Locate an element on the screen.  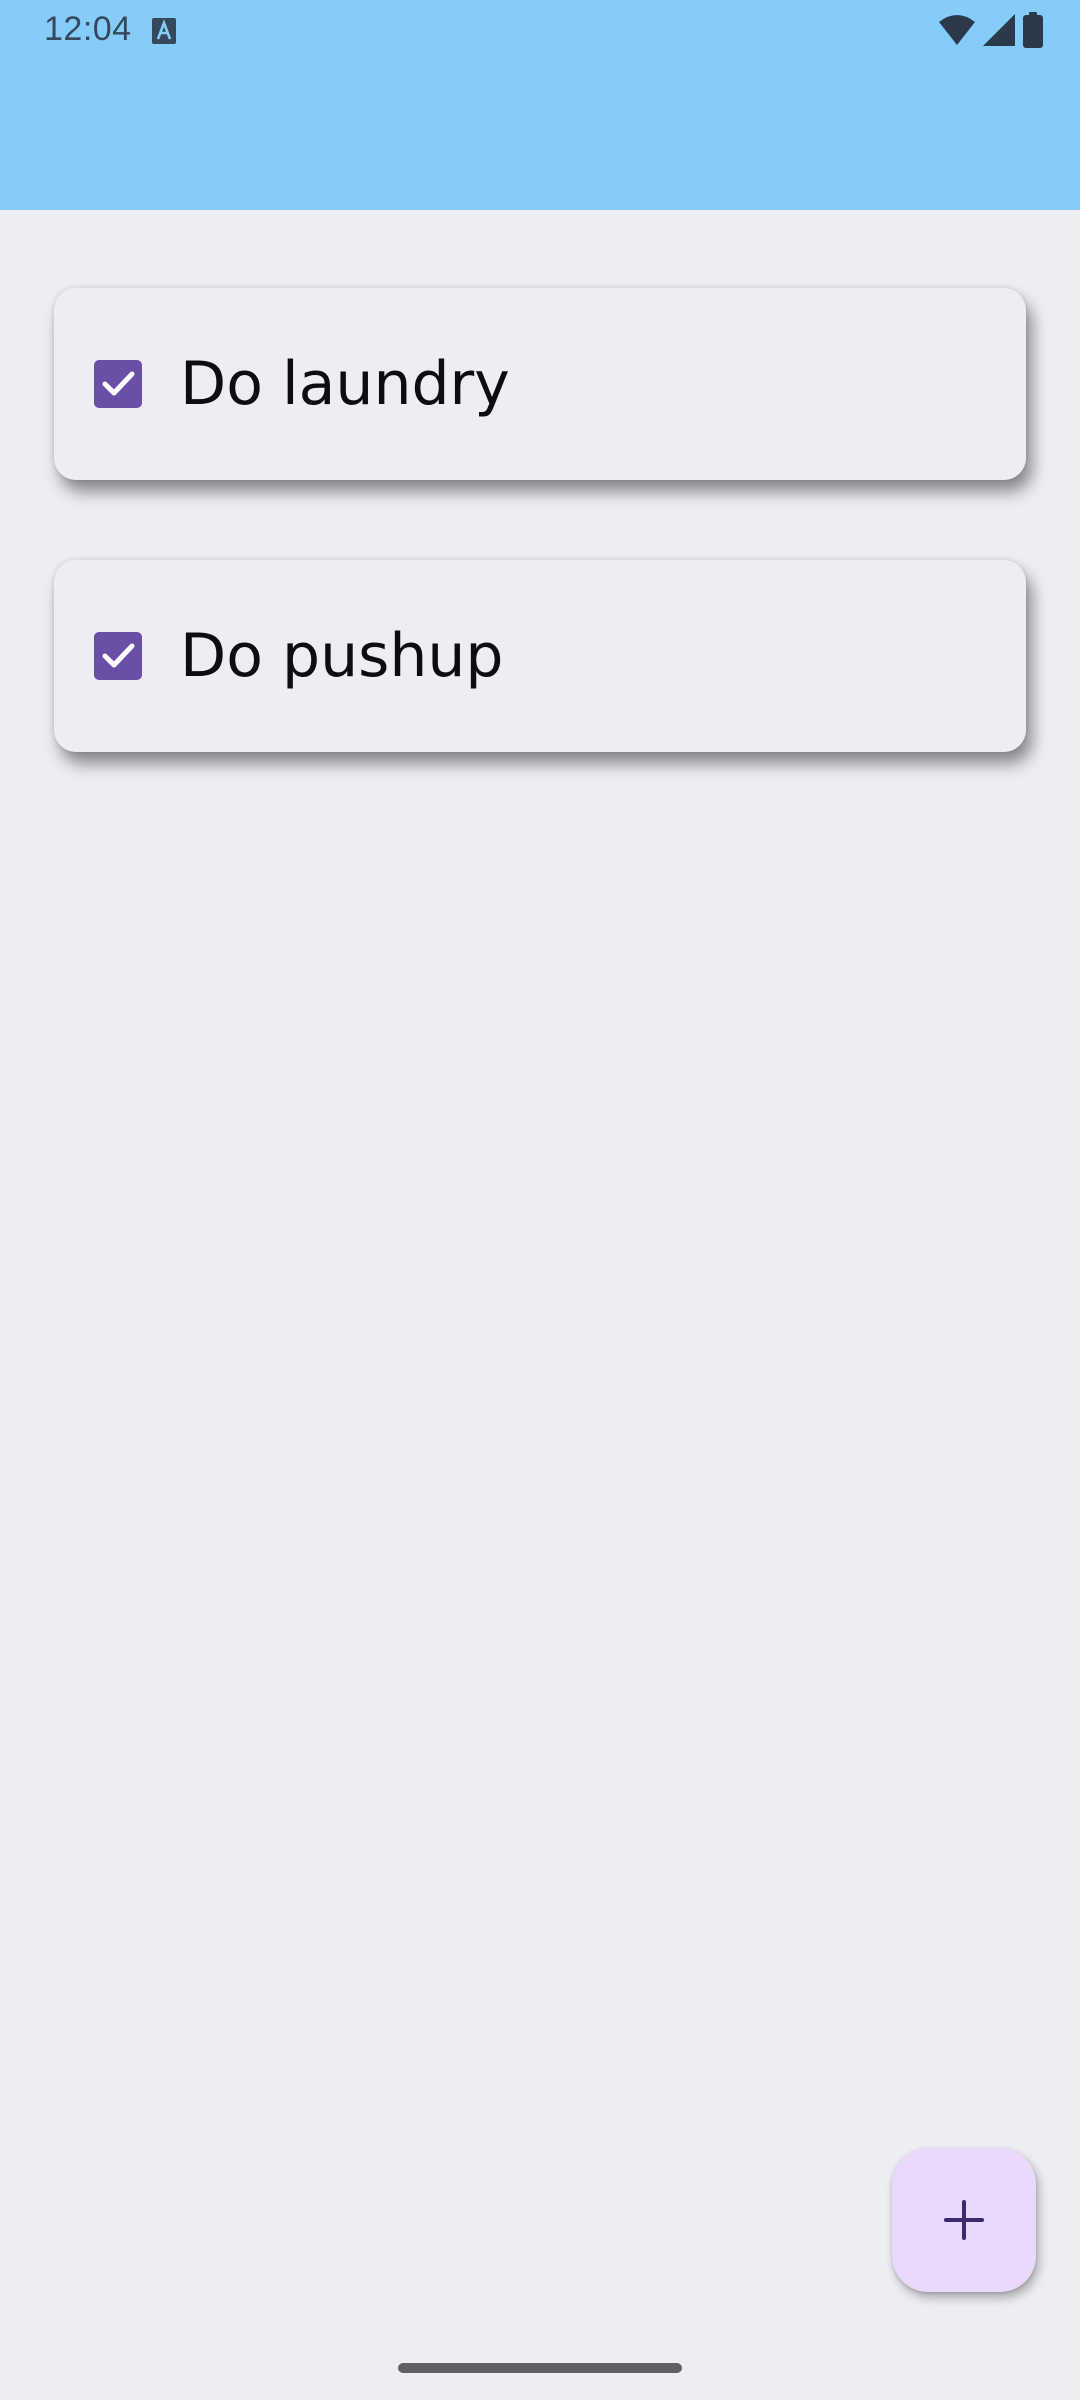
app-top-bar: 12:04 is located at coordinates (540, 105).